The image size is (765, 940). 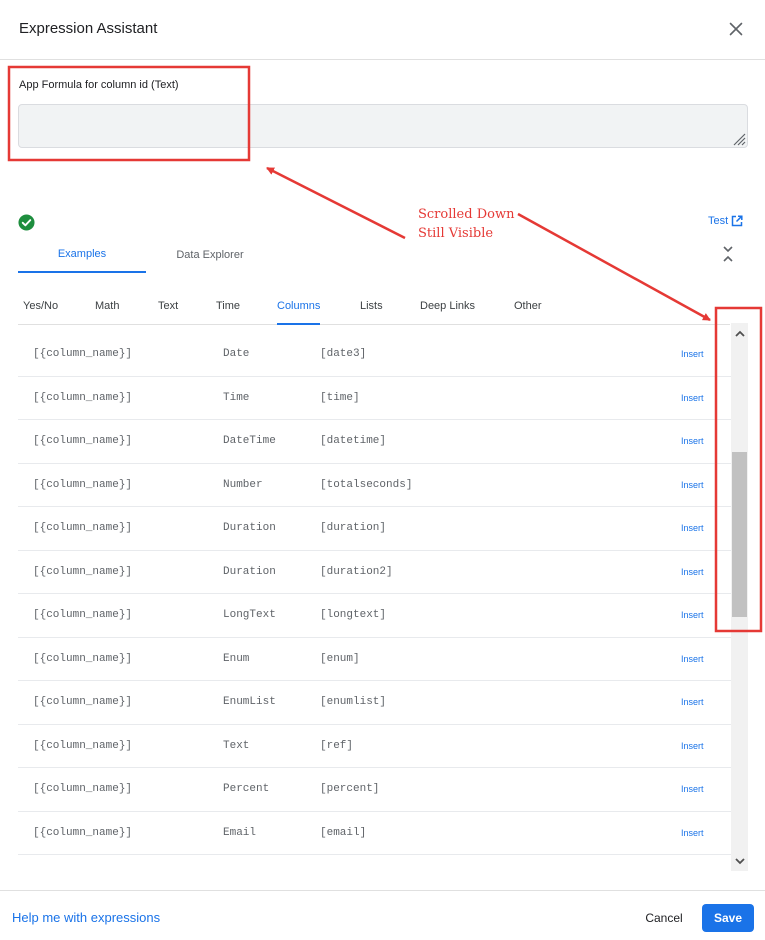 What do you see at coordinates (88, 28) in the screenshot?
I see `dialog-title: Expression Assistant` at bounding box center [88, 28].